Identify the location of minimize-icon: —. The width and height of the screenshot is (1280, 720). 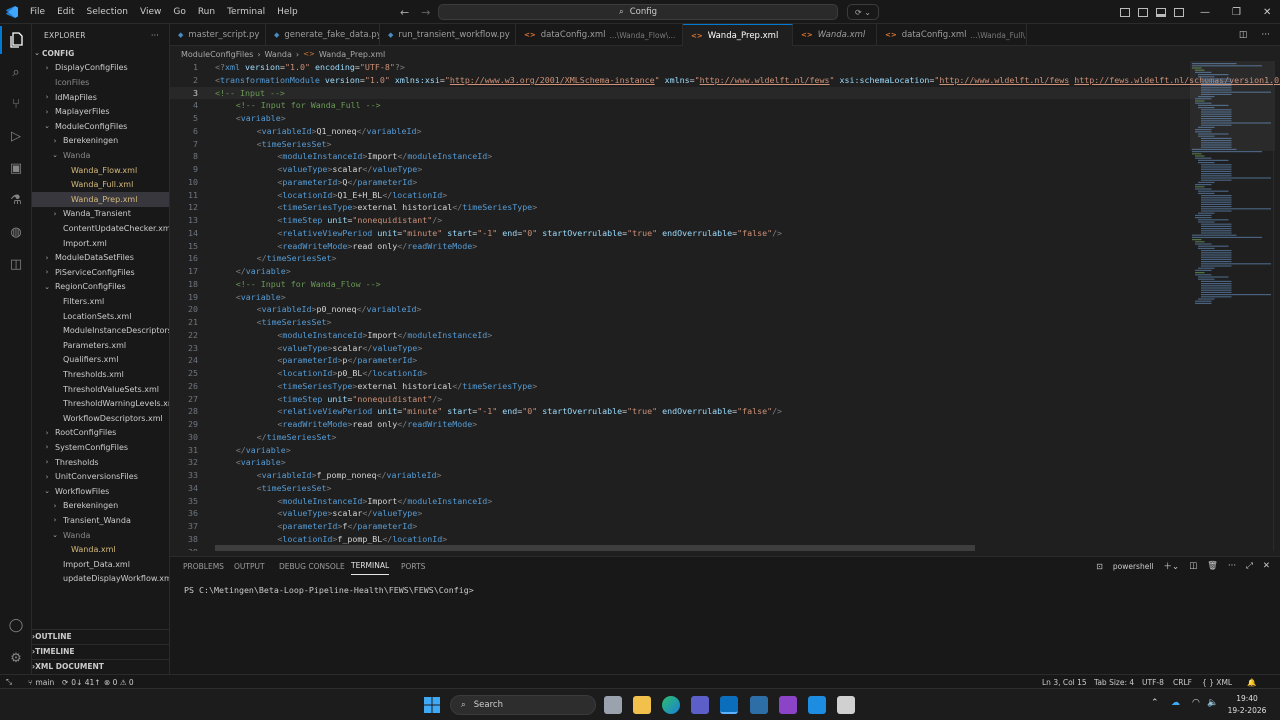
(1205, 12).